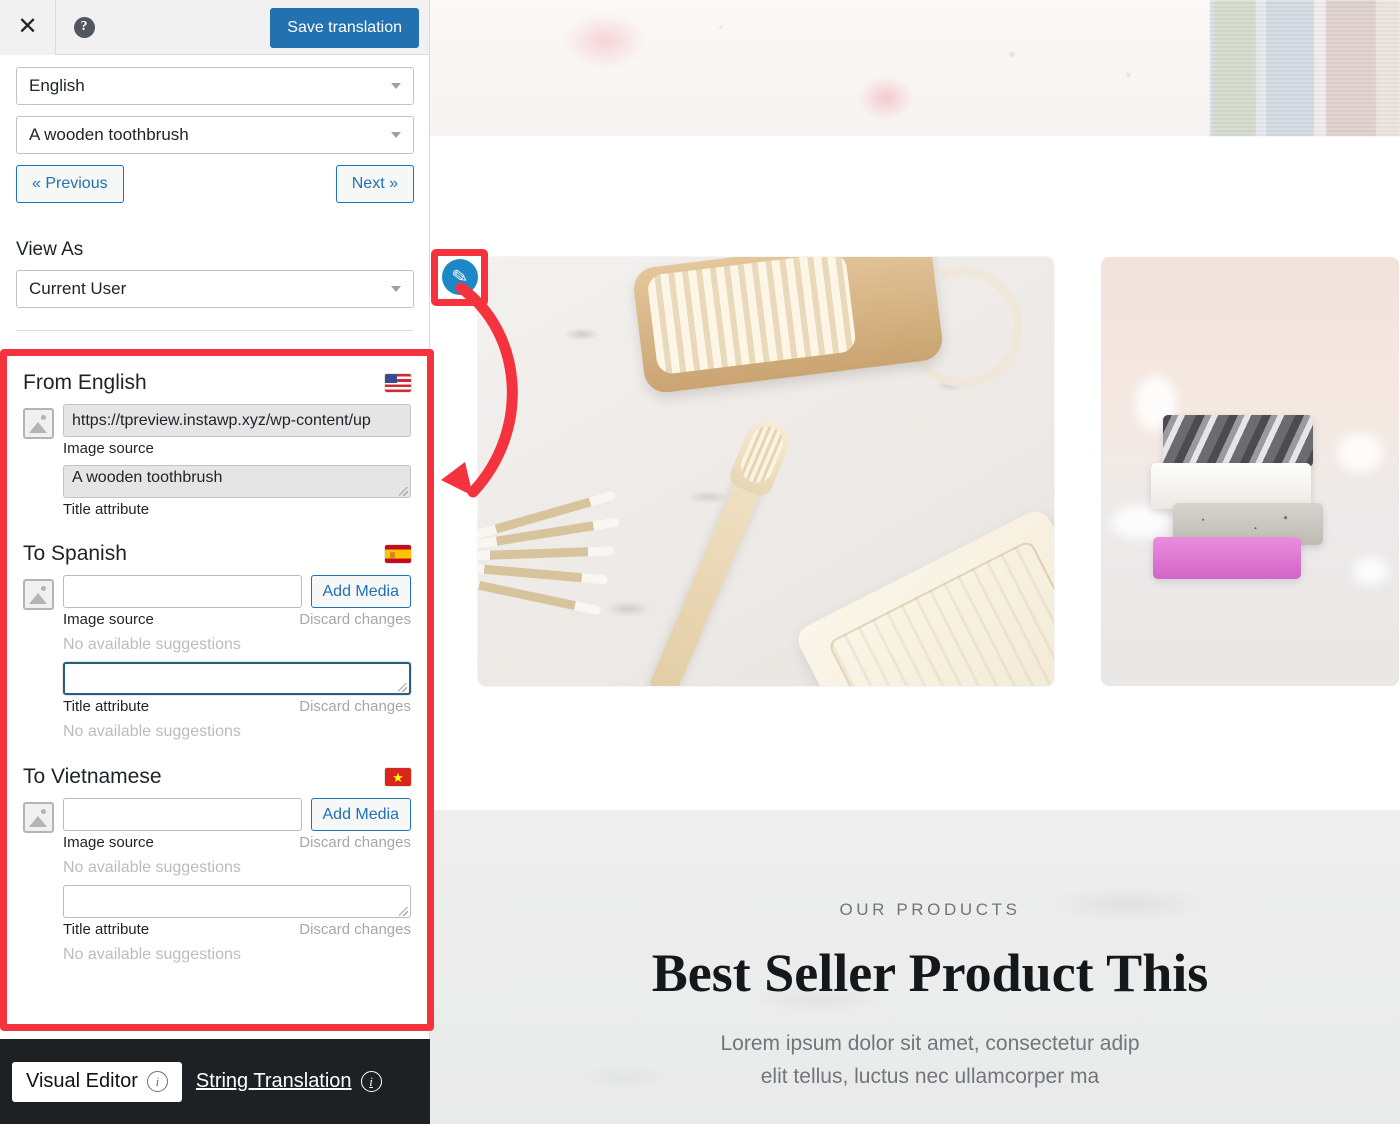  What do you see at coordinates (237, 481) in the screenshot?
I see `english-title-attr-input: A wooden toothbrush` at bounding box center [237, 481].